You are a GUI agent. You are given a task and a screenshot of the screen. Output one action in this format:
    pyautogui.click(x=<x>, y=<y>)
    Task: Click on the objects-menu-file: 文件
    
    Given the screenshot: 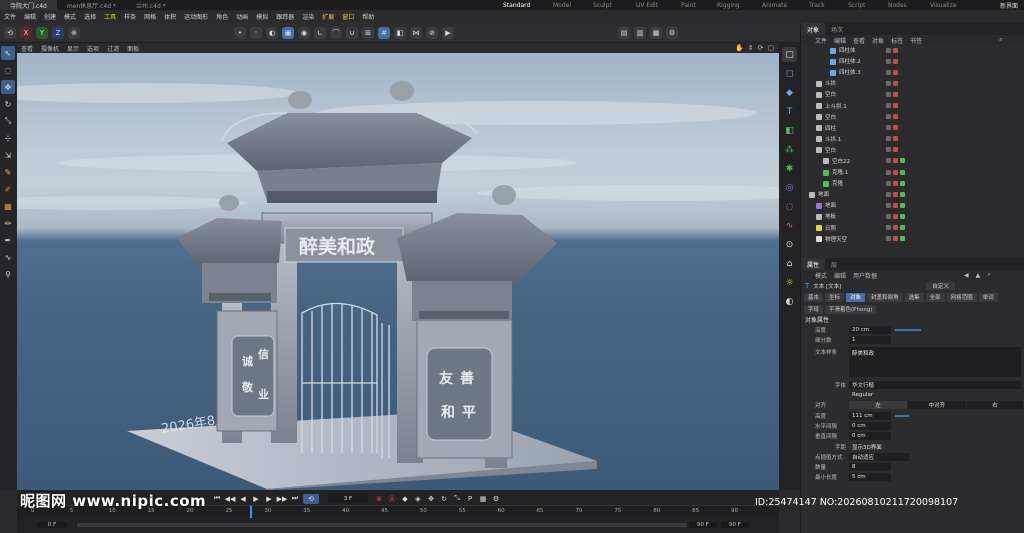 What is the action you would take?
    pyautogui.click(x=821, y=40)
    